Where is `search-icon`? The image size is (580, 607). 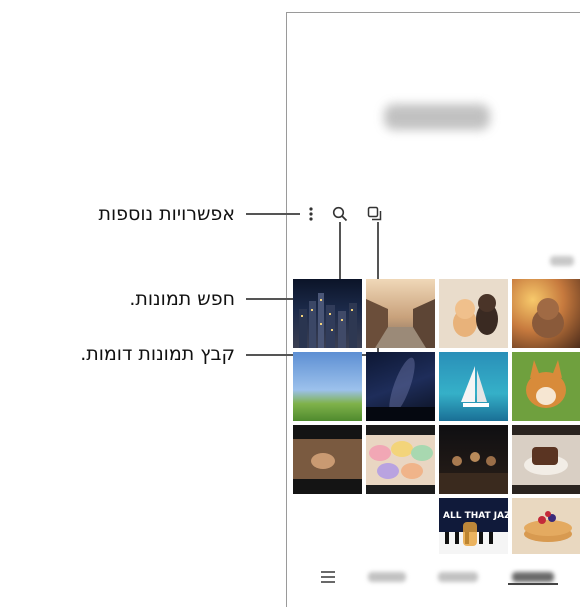 search-icon is located at coordinates (340, 214).